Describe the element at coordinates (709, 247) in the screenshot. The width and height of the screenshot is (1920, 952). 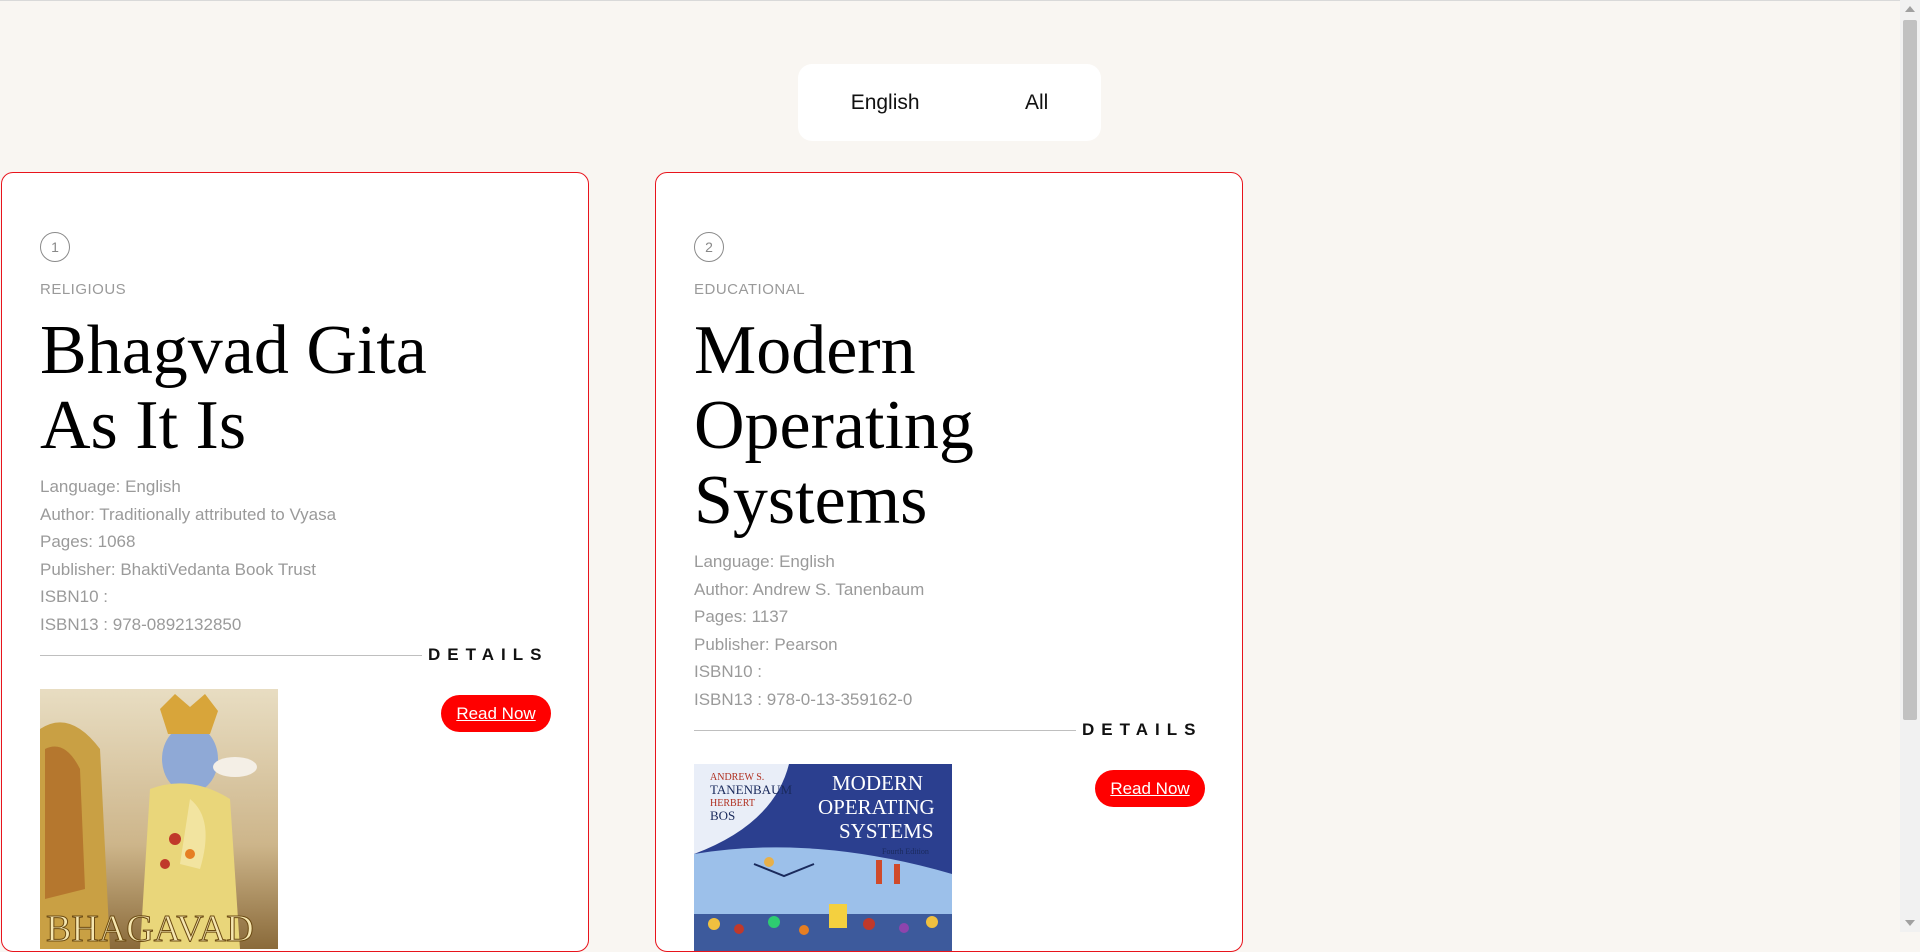
I see `book-number-badge: 2` at that location.